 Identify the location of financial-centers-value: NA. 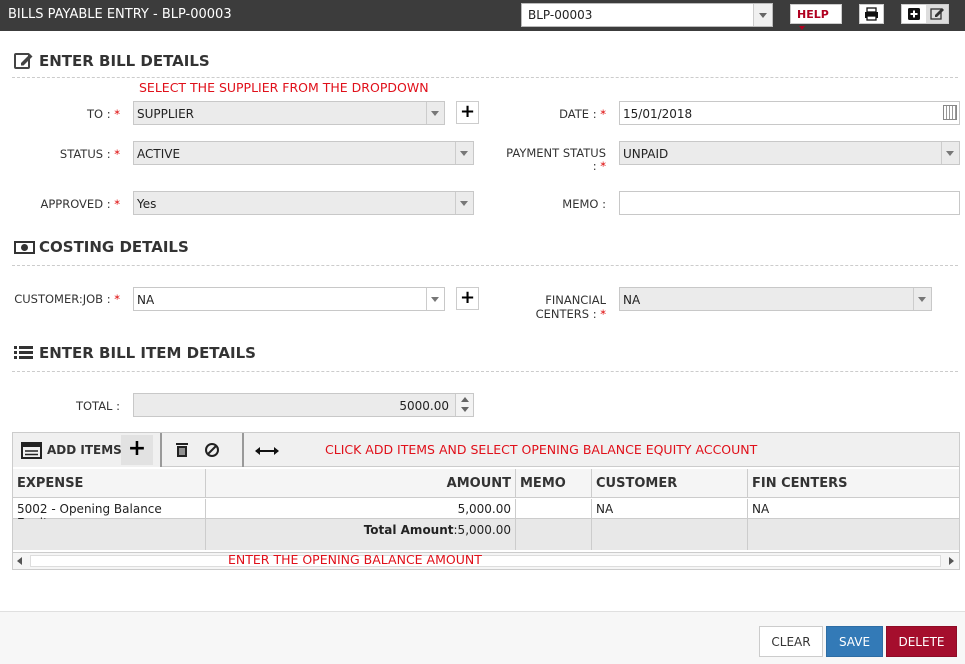
(632, 300).